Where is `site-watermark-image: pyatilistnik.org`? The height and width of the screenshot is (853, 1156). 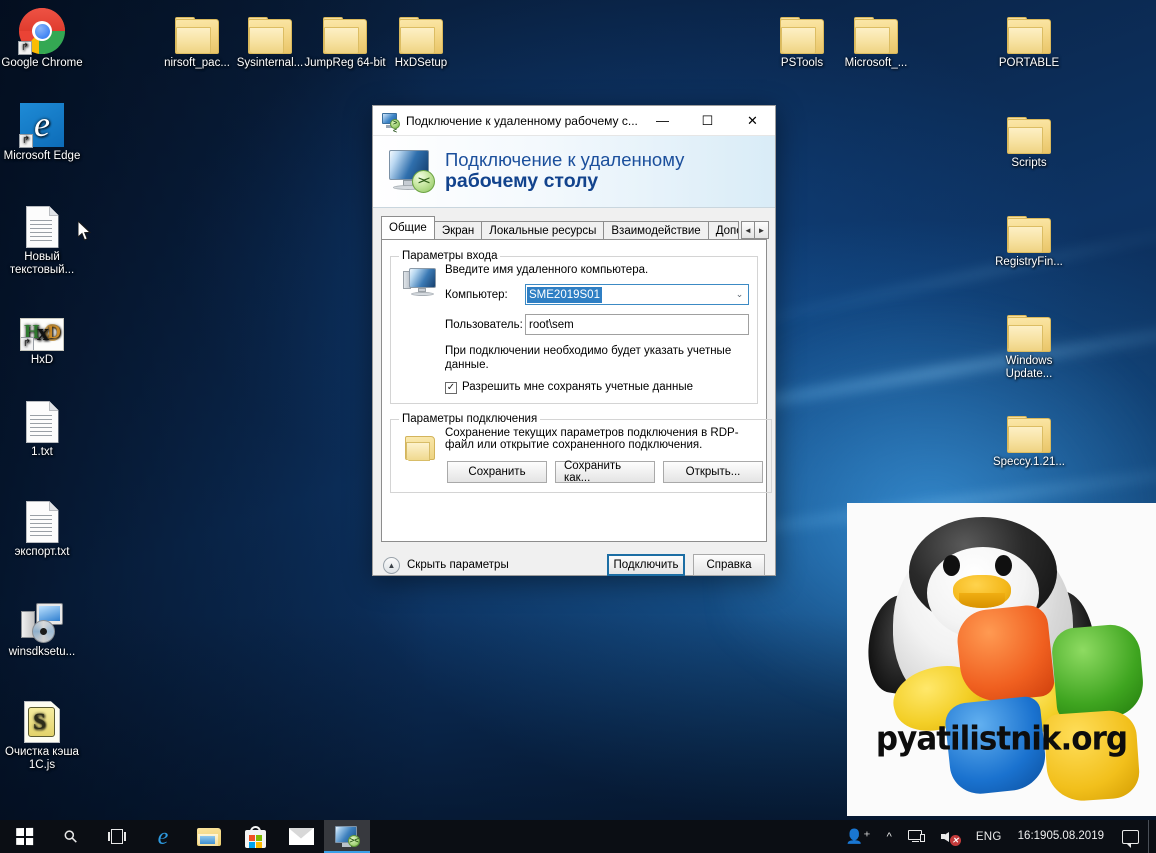
site-watermark-image: pyatilistnik.org is located at coordinates (1001, 659).